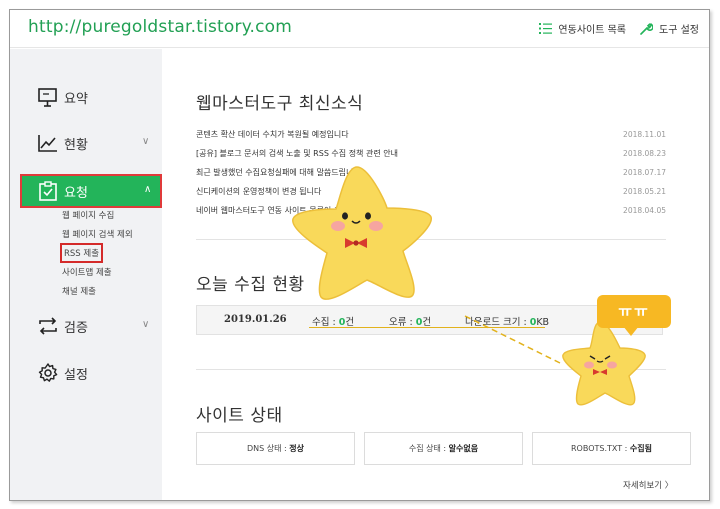 The width and height of the screenshot is (720, 509). I want to click on news-text: [공유] 블로그 문서의 검색 노출 및 RSS 수집 정책 관련 안내, so click(297, 153).